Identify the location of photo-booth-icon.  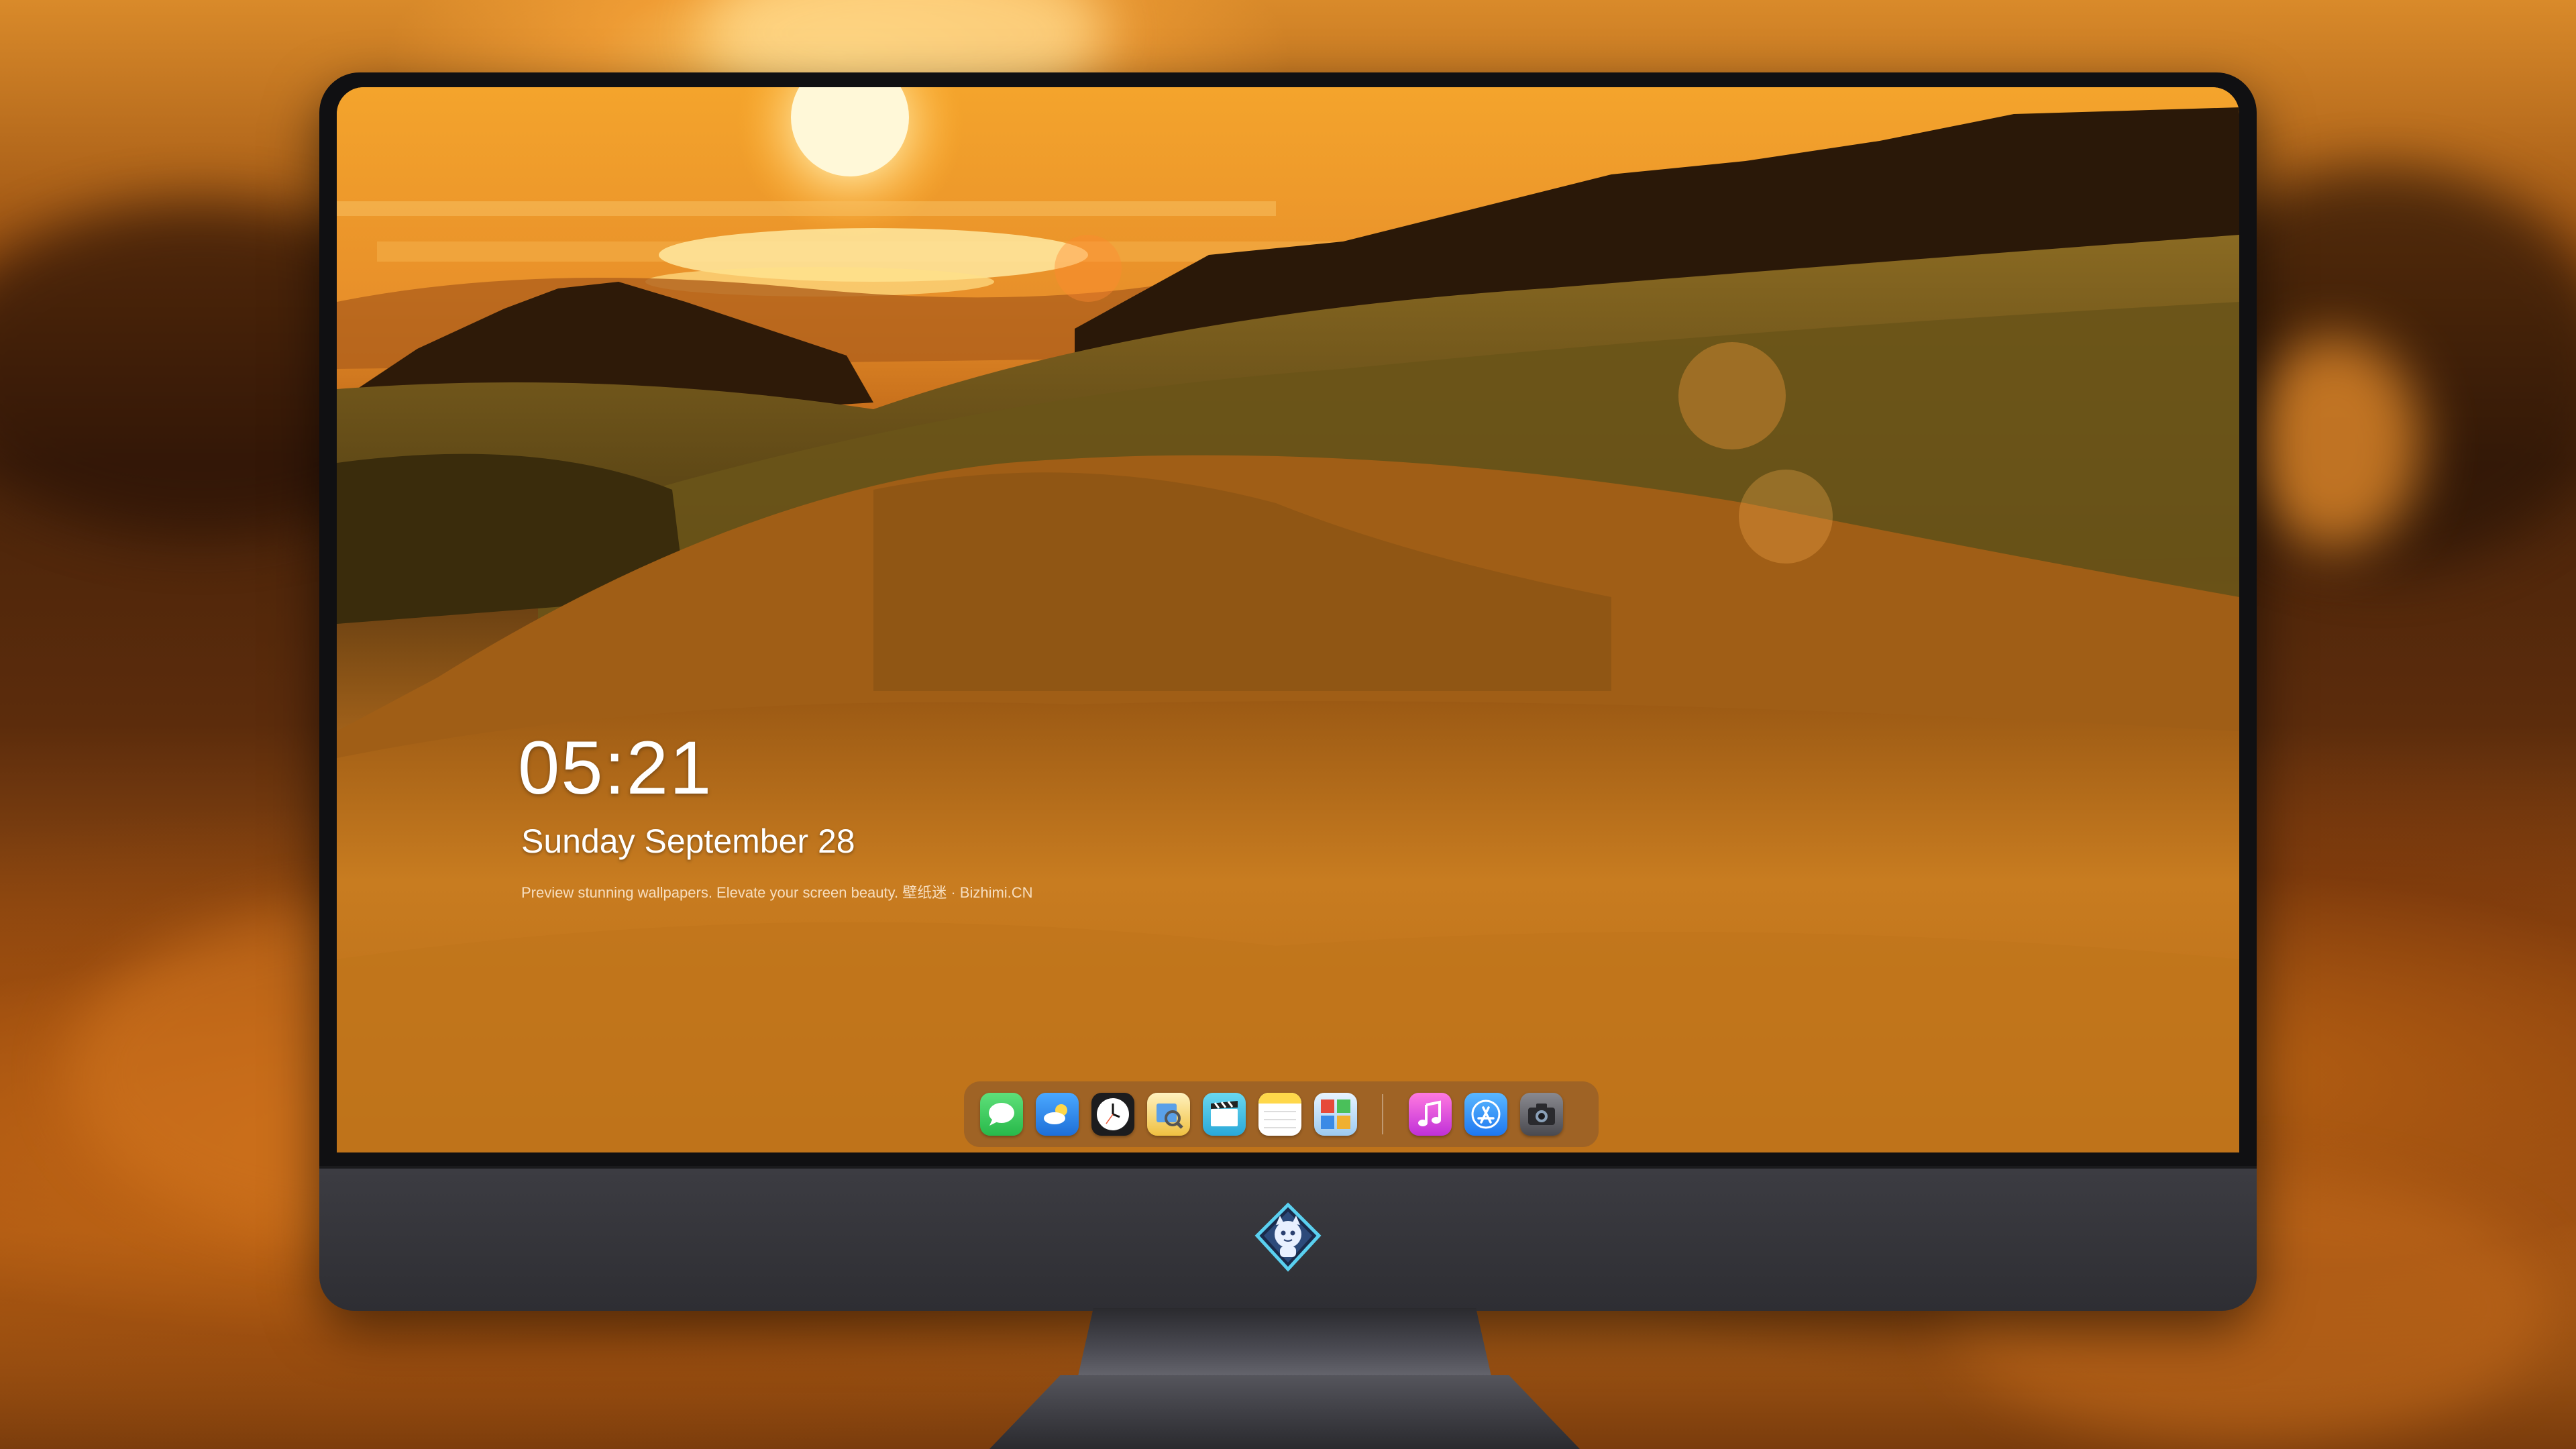
(1335, 1114).